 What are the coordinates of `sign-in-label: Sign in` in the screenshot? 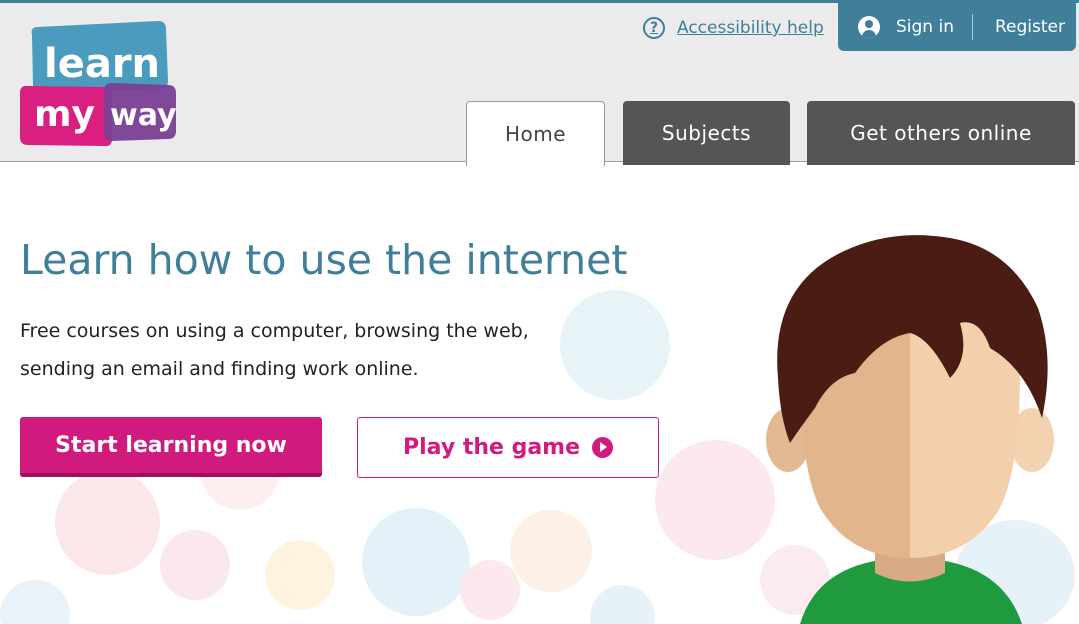 It's located at (925, 27).